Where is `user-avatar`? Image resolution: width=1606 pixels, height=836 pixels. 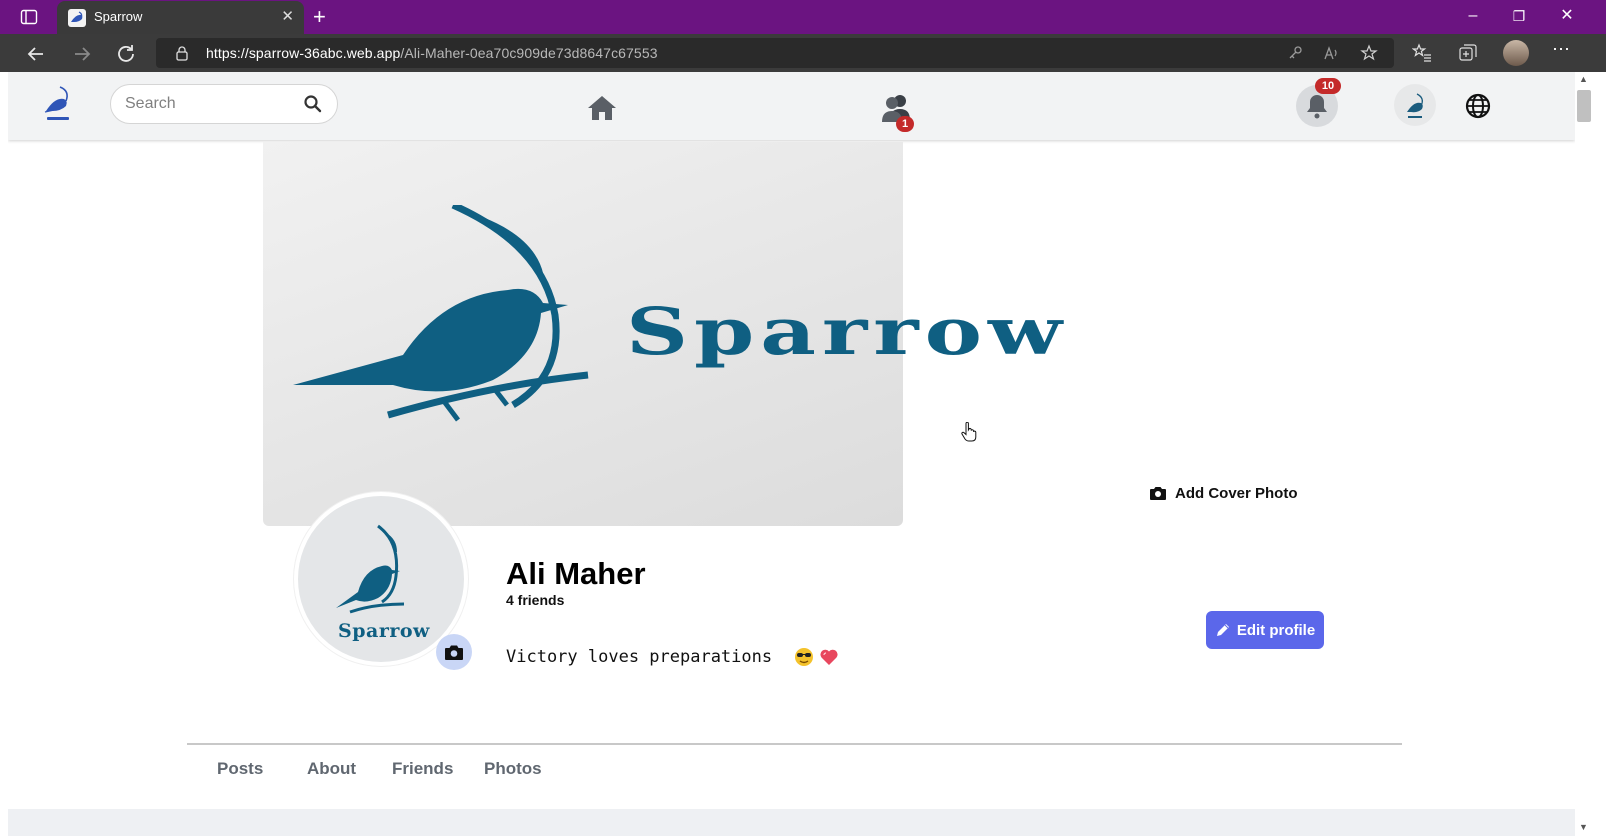
user-avatar is located at coordinates (1415, 105).